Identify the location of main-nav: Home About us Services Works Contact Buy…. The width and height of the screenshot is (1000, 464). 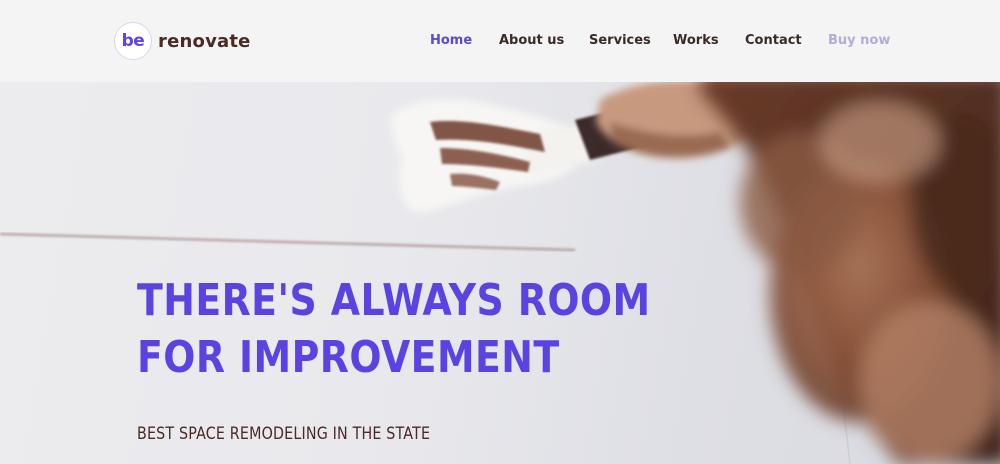
(500, 41).